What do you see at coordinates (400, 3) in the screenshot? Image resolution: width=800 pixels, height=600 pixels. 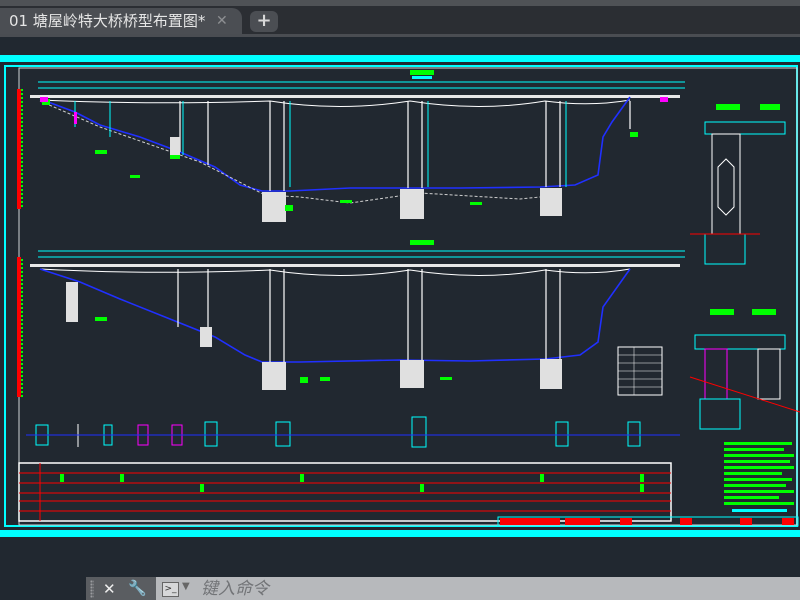 I see `tab-bar-strip` at bounding box center [400, 3].